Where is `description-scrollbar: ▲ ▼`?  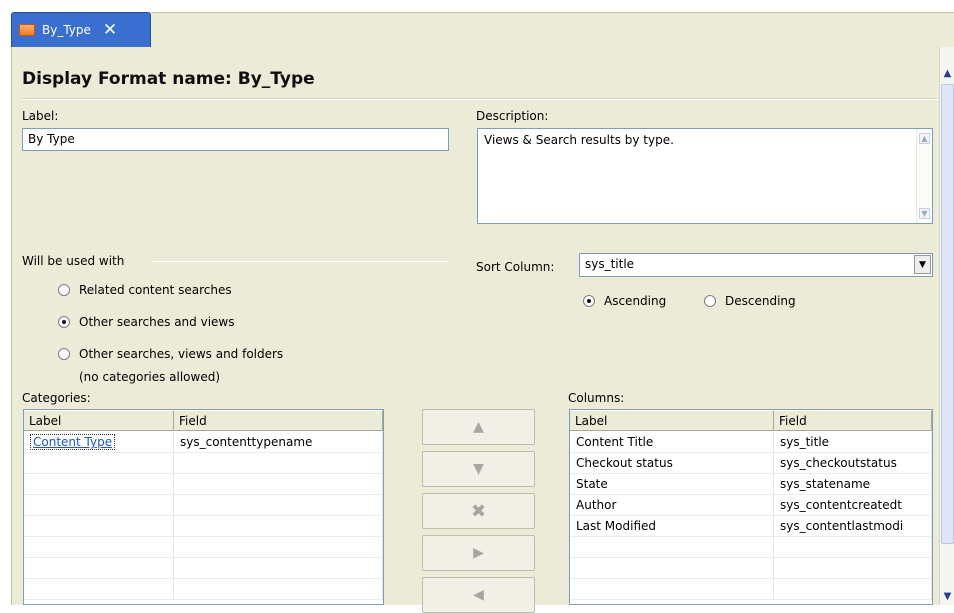 description-scrollbar: ▲ ▼ is located at coordinates (924, 176).